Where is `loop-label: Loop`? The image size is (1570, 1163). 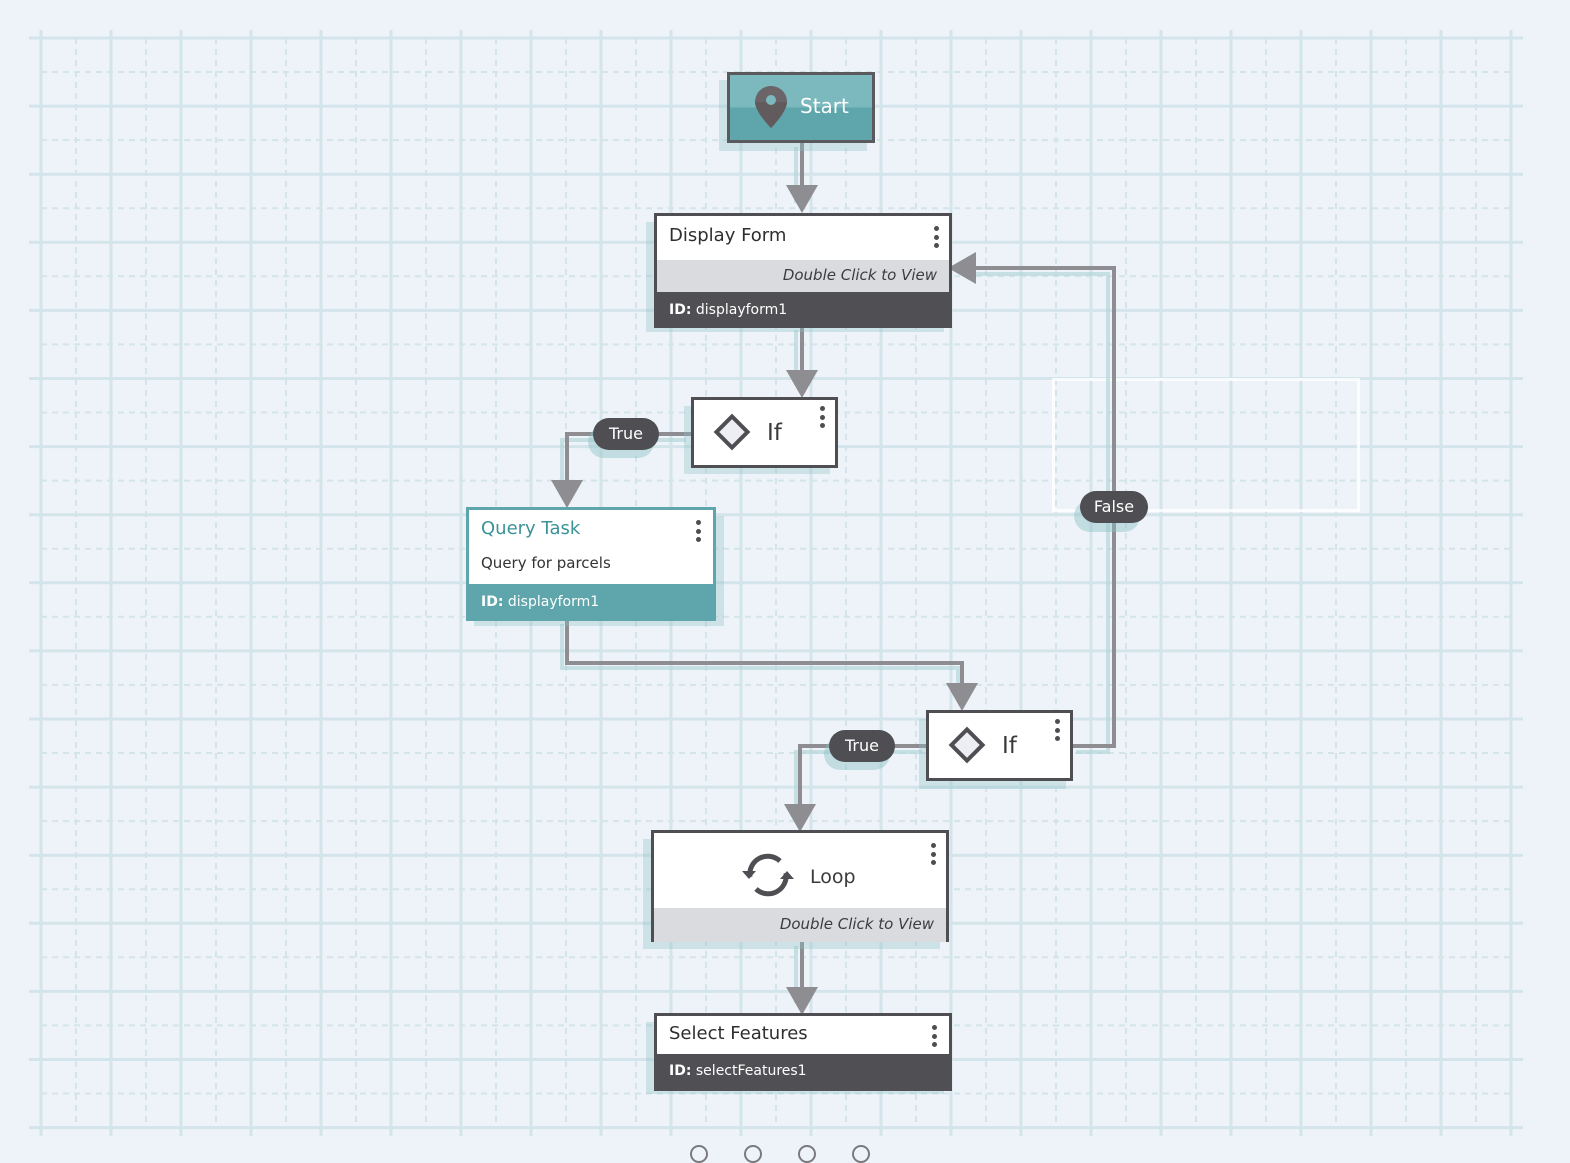
loop-label: Loop is located at coordinates (833, 877).